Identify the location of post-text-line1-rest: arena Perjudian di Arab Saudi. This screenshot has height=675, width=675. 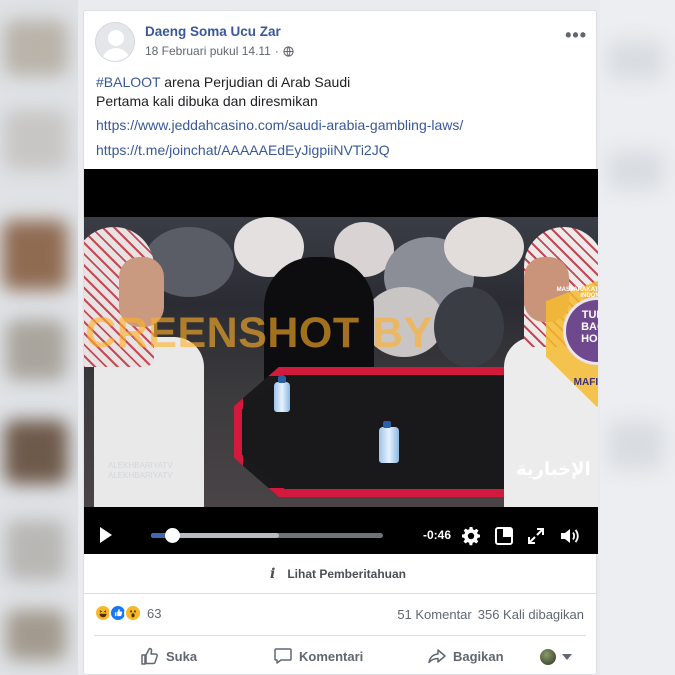
(255, 82).